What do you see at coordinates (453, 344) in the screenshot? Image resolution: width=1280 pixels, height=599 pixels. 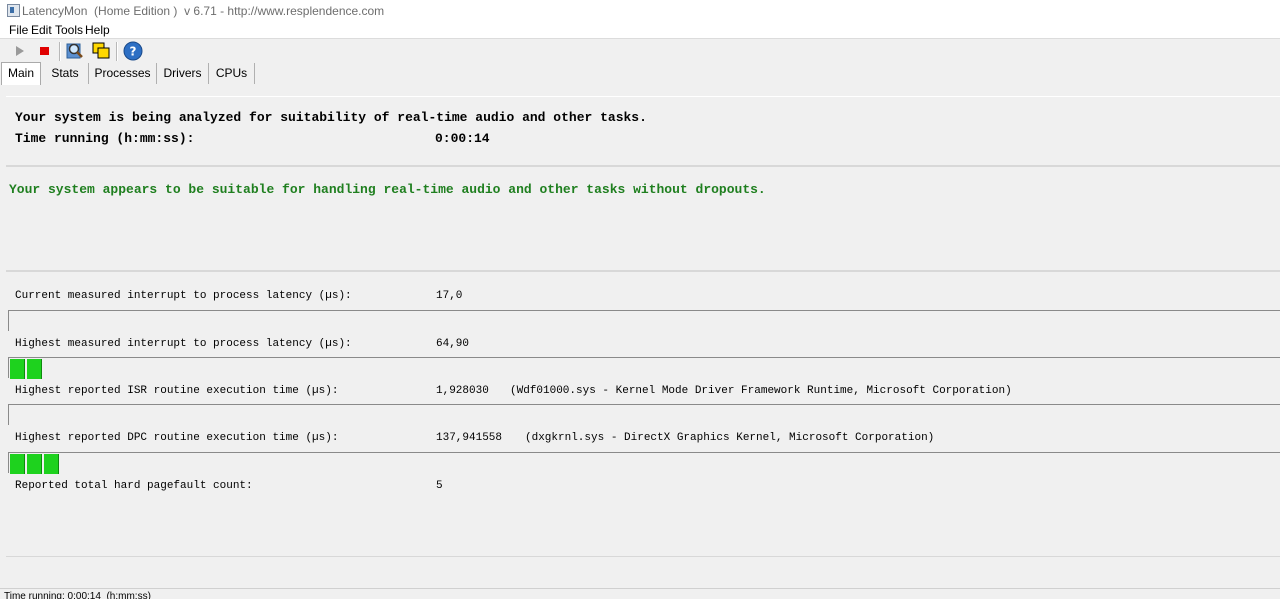 I see `highest-latency-value: 64,90` at bounding box center [453, 344].